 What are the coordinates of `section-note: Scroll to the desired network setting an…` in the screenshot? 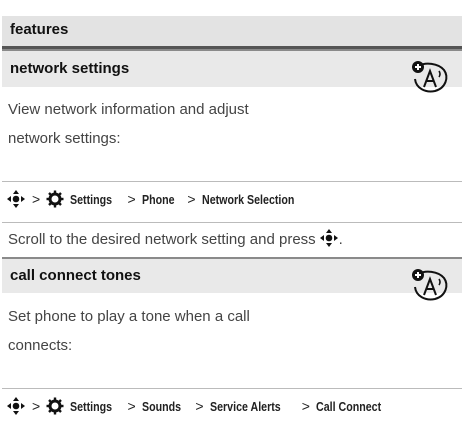 It's located at (175, 239).